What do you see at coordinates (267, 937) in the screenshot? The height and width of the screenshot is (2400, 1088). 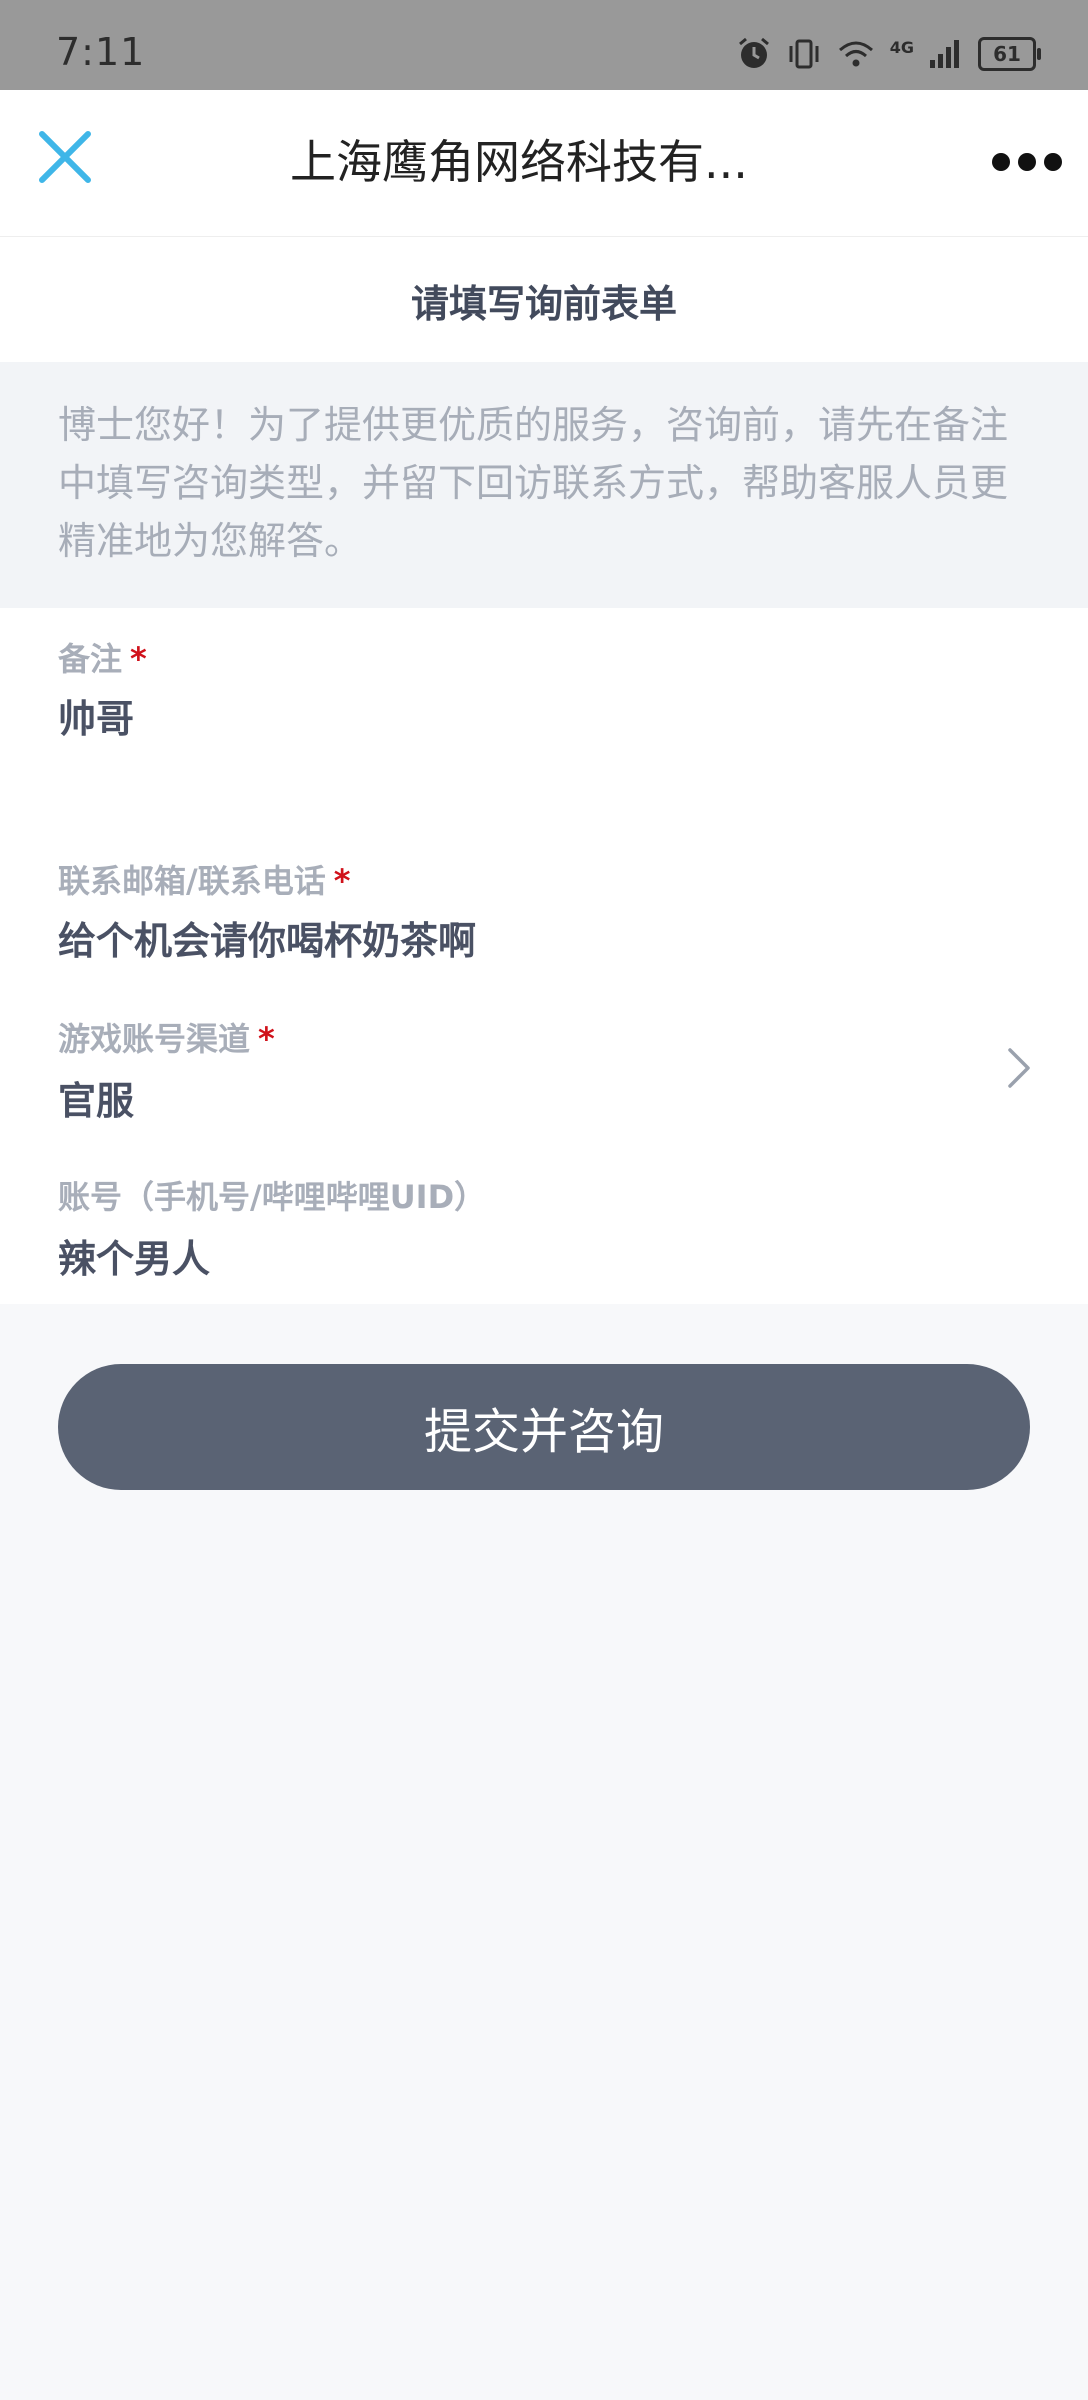 I see `contact-input: 给个机会请你喝杯奶茶啊` at bounding box center [267, 937].